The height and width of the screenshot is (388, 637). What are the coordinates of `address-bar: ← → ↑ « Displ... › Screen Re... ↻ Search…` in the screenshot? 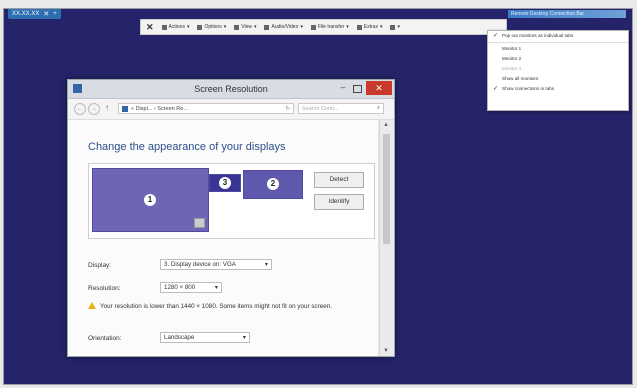 It's located at (231, 109).